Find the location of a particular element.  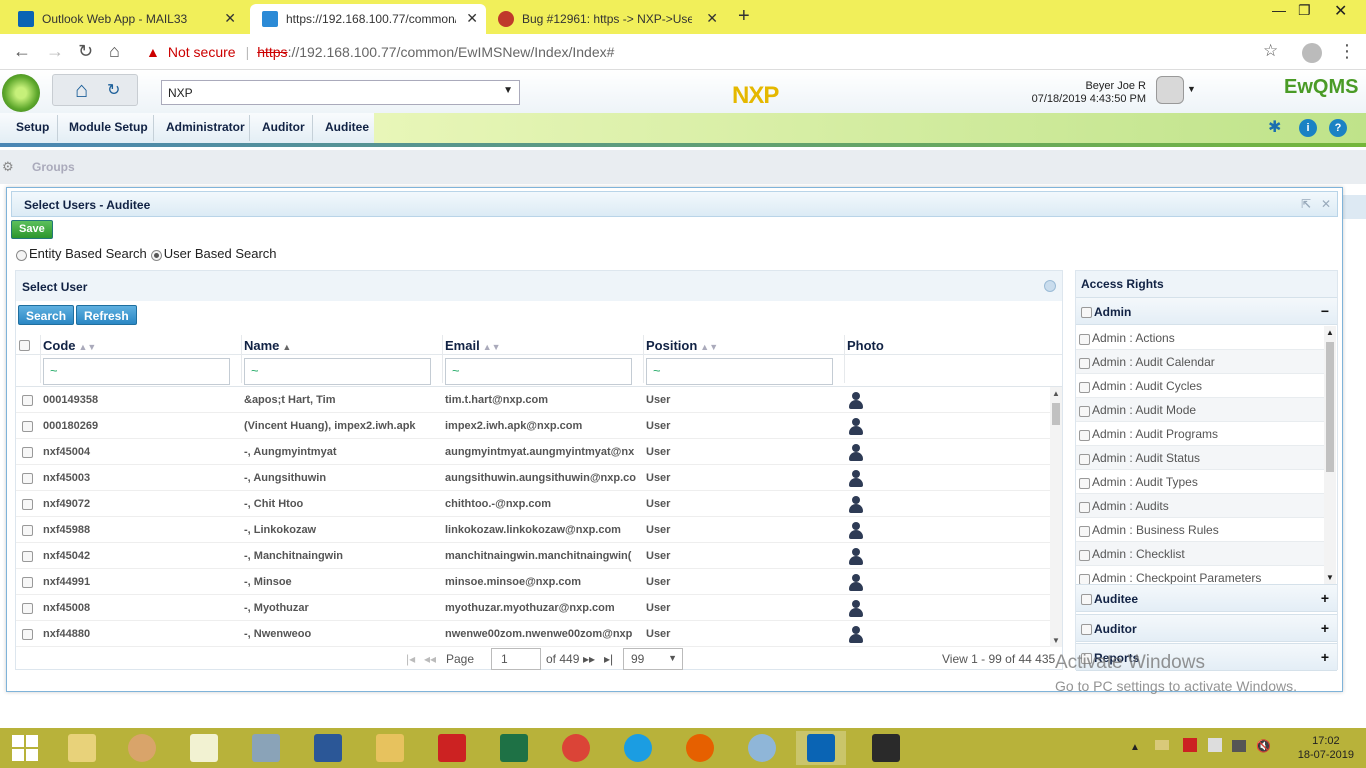

forward-icon: → is located at coordinates (55, 51).